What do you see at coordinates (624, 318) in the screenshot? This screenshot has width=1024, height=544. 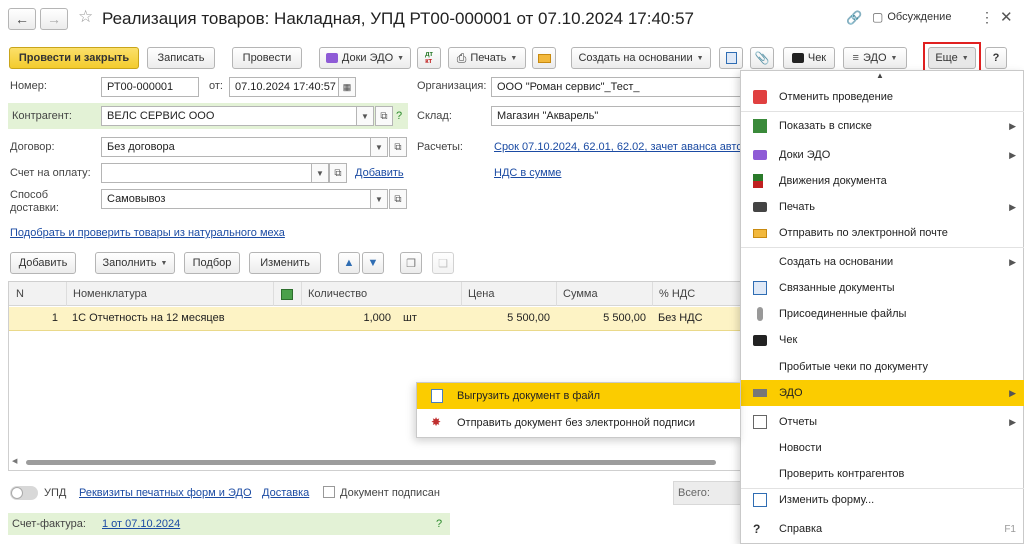 I see `row-sum: 5 500,00` at bounding box center [624, 318].